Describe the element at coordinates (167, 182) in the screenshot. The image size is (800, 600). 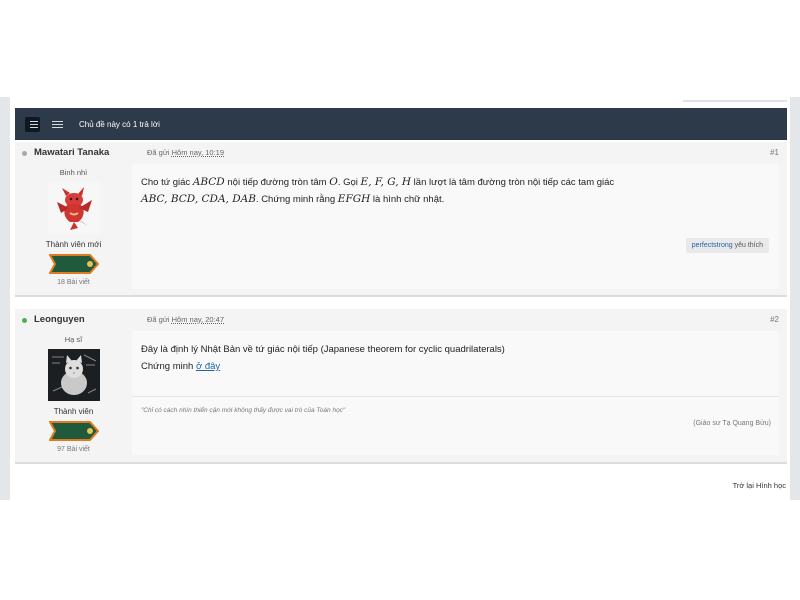
I see `post-text-segment: Cho tứ giác` at that location.